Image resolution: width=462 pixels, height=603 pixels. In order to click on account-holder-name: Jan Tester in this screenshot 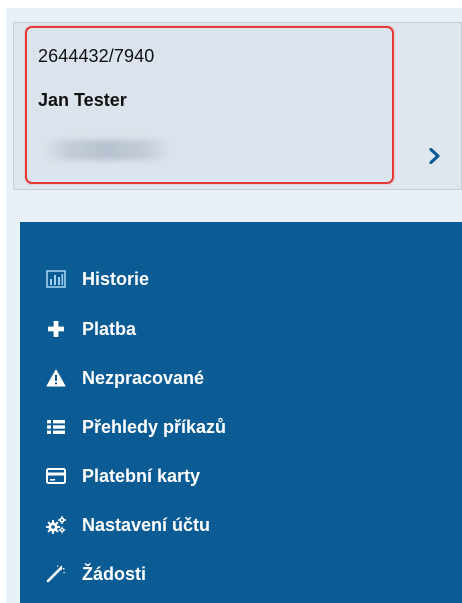, I will do `click(82, 100)`.